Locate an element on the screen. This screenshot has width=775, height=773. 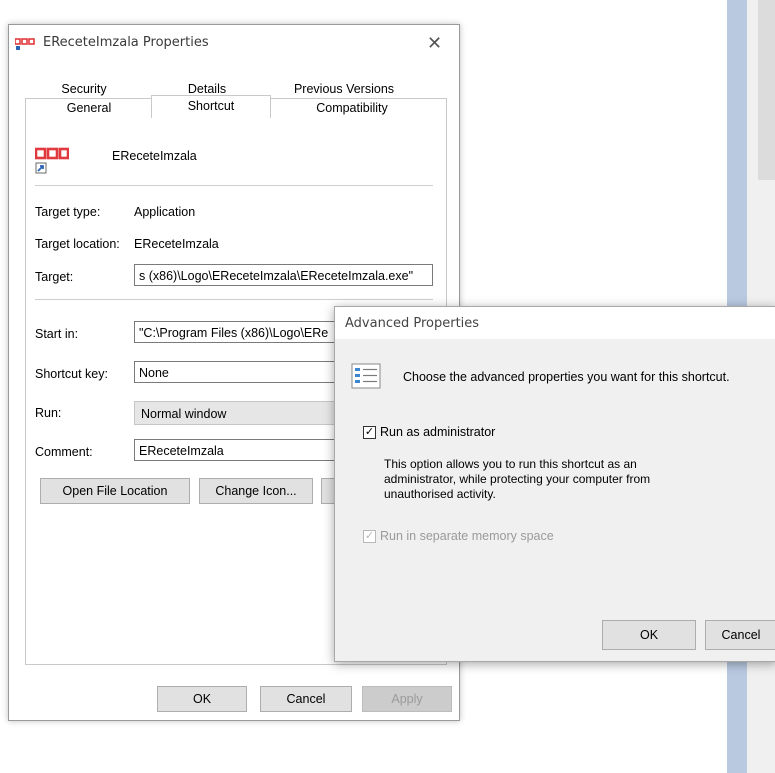
app-name: EReceteImzala is located at coordinates (154, 156).